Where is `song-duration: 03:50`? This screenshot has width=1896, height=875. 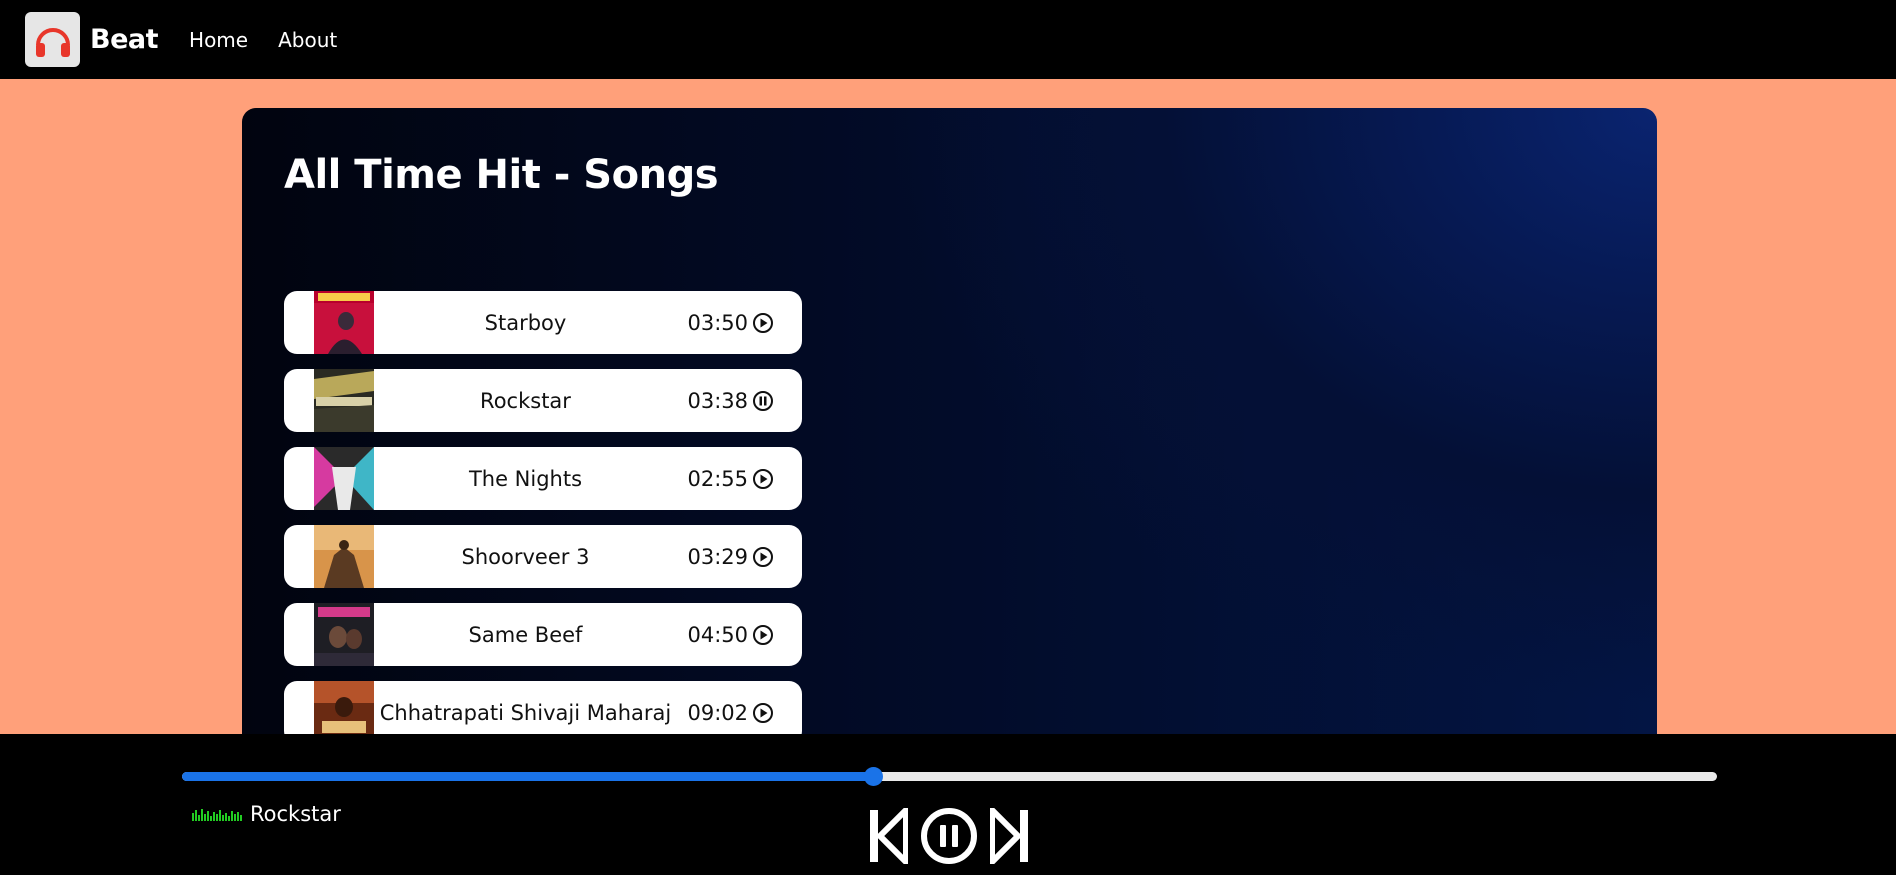 song-duration: 03:50 is located at coordinates (717, 322).